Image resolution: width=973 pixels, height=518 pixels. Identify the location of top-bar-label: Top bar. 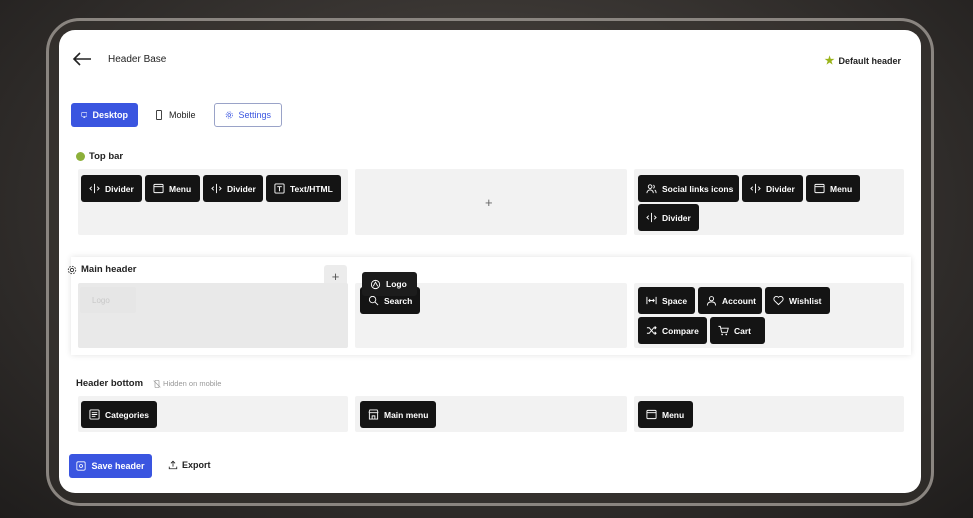
(99, 156).